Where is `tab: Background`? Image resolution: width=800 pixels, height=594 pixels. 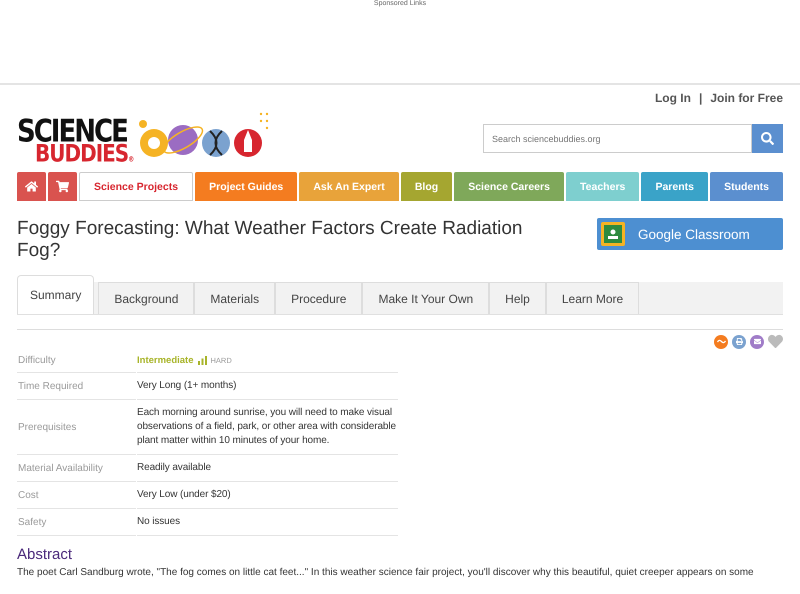
tab: Background is located at coordinates (146, 298).